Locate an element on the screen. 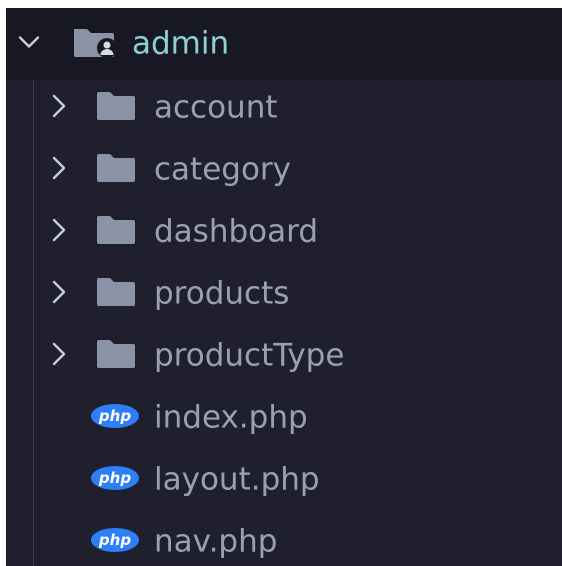 This screenshot has height=566, width=562. tree-item-label: layout.php is located at coordinates (237, 479).